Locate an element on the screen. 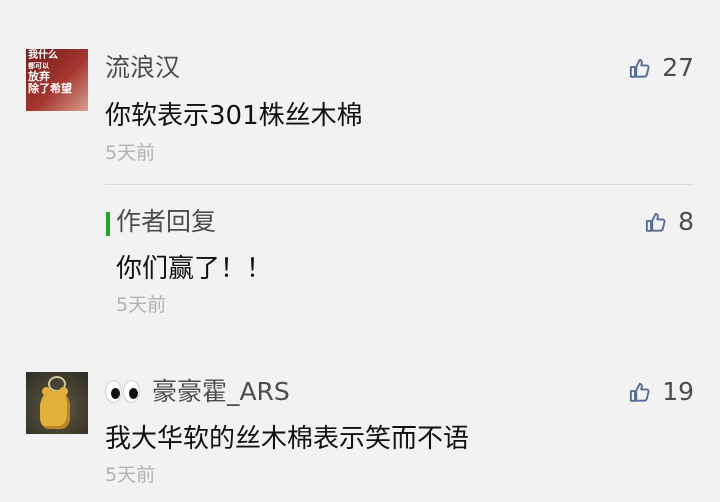  like-button: 27 is located at coordinates (661, 68).